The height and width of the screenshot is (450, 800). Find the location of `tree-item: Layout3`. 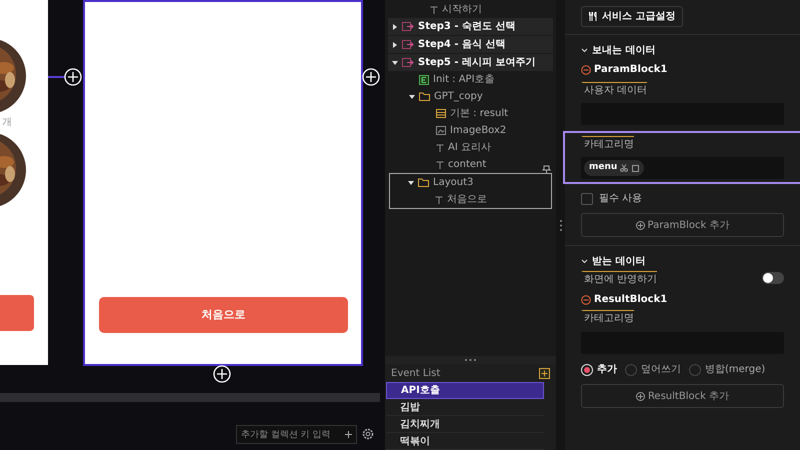

tree-item: Layout3 is located at coordinates (470, 182).